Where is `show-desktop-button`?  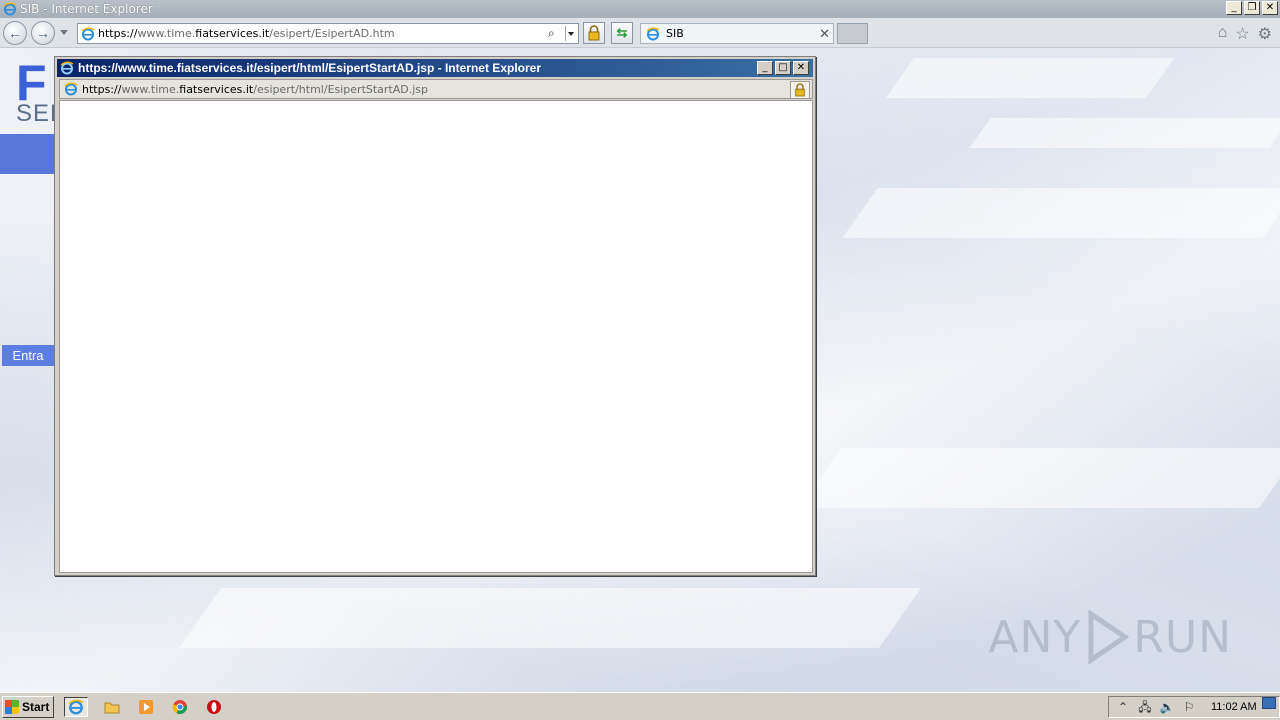
show-desktop-button is located at coordinates (1269, 703).